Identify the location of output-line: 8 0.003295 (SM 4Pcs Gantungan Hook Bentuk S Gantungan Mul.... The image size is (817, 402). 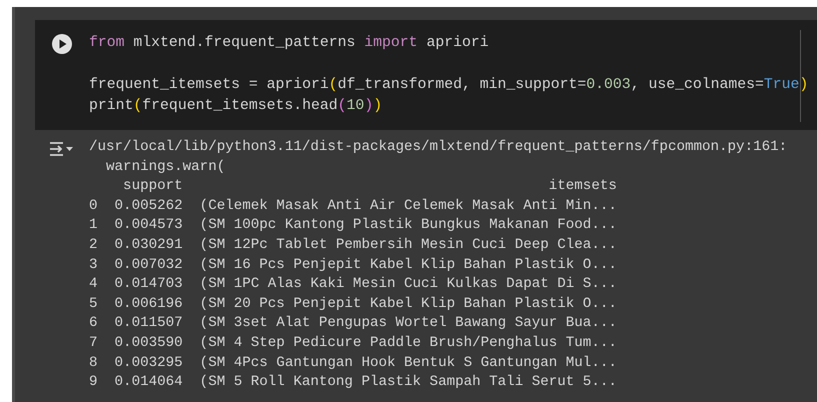
(353, 363).